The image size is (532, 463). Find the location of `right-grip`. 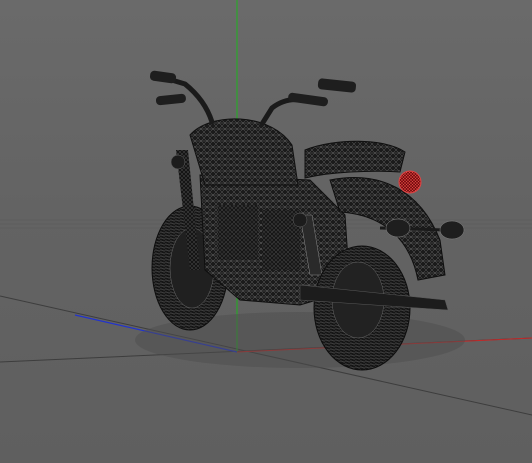

right-grip is located at coordinates (337, 85).